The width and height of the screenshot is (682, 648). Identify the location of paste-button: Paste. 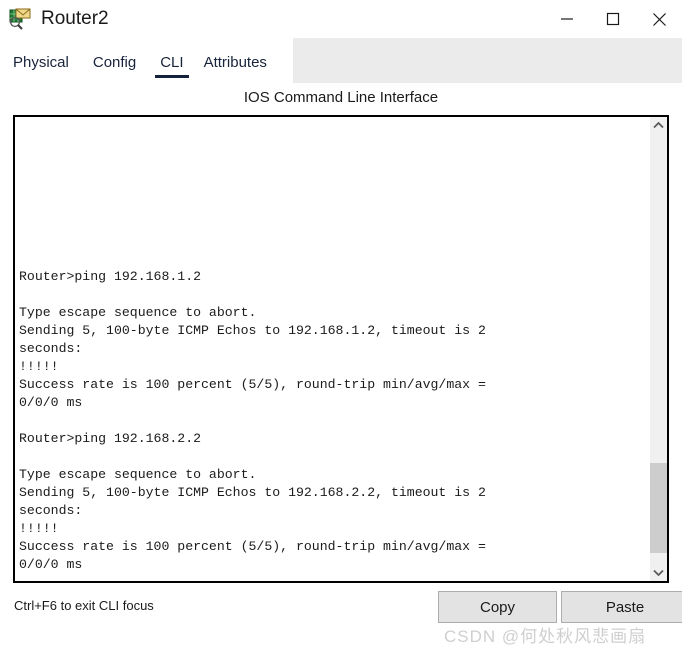
(621, 607).